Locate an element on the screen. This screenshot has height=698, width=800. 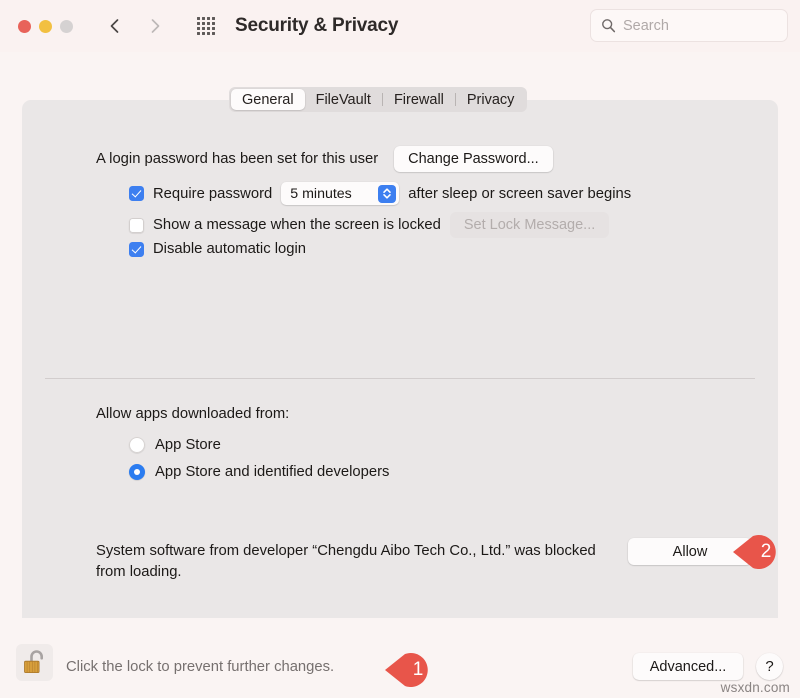
forward-button is located at coordinates (155, 26).